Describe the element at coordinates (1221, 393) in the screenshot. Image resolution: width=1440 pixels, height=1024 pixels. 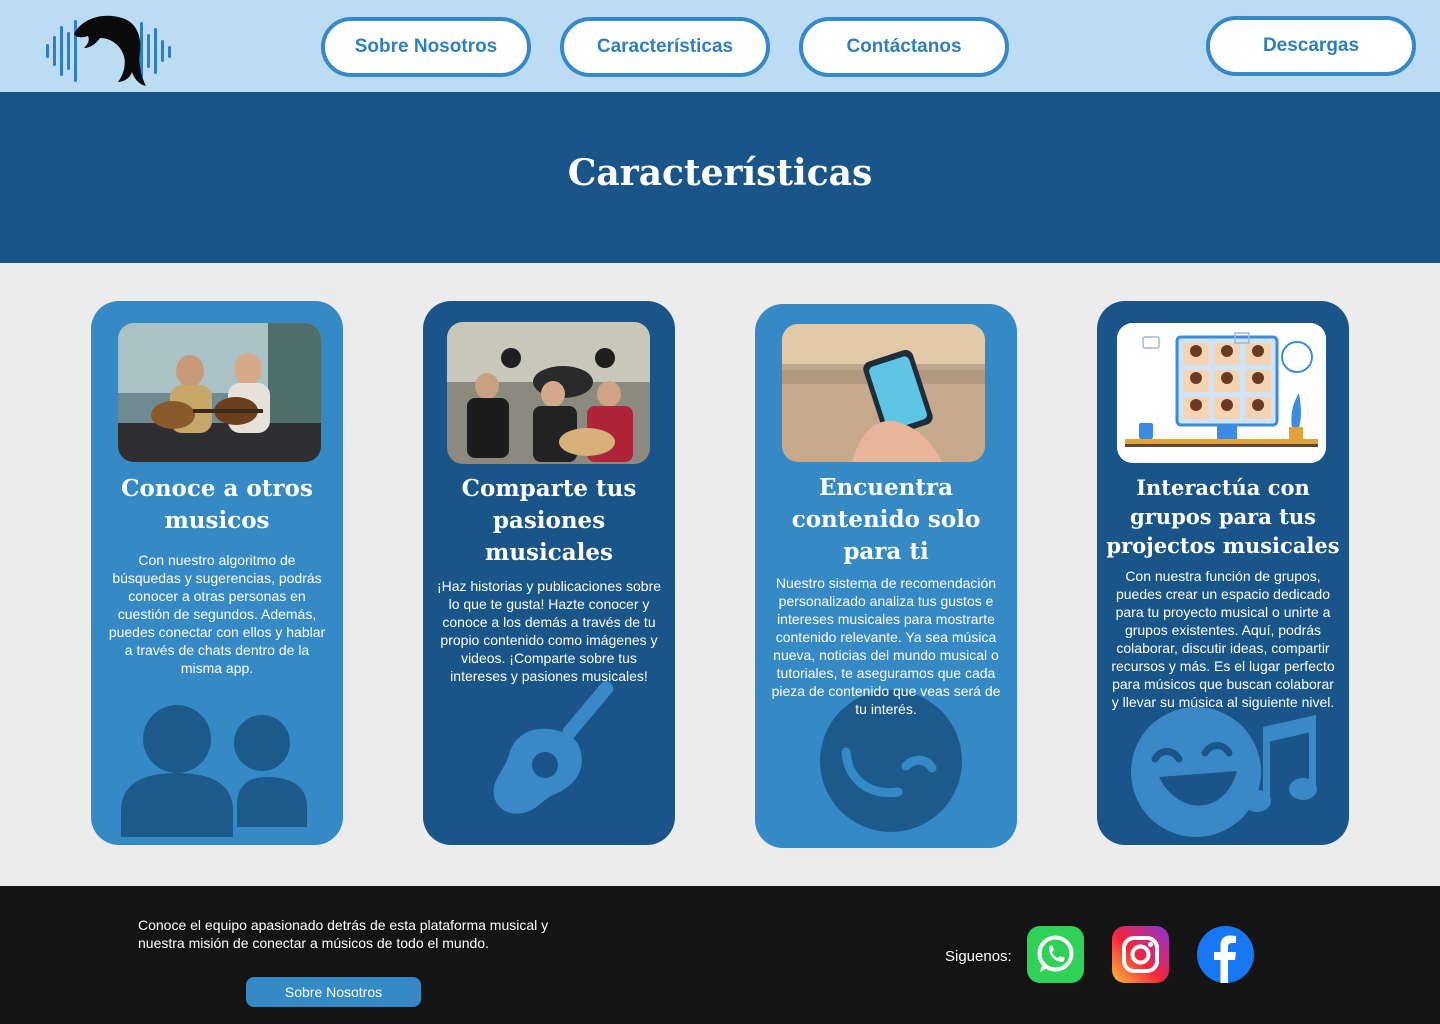
I see `video-call-group-illustration` at that location.